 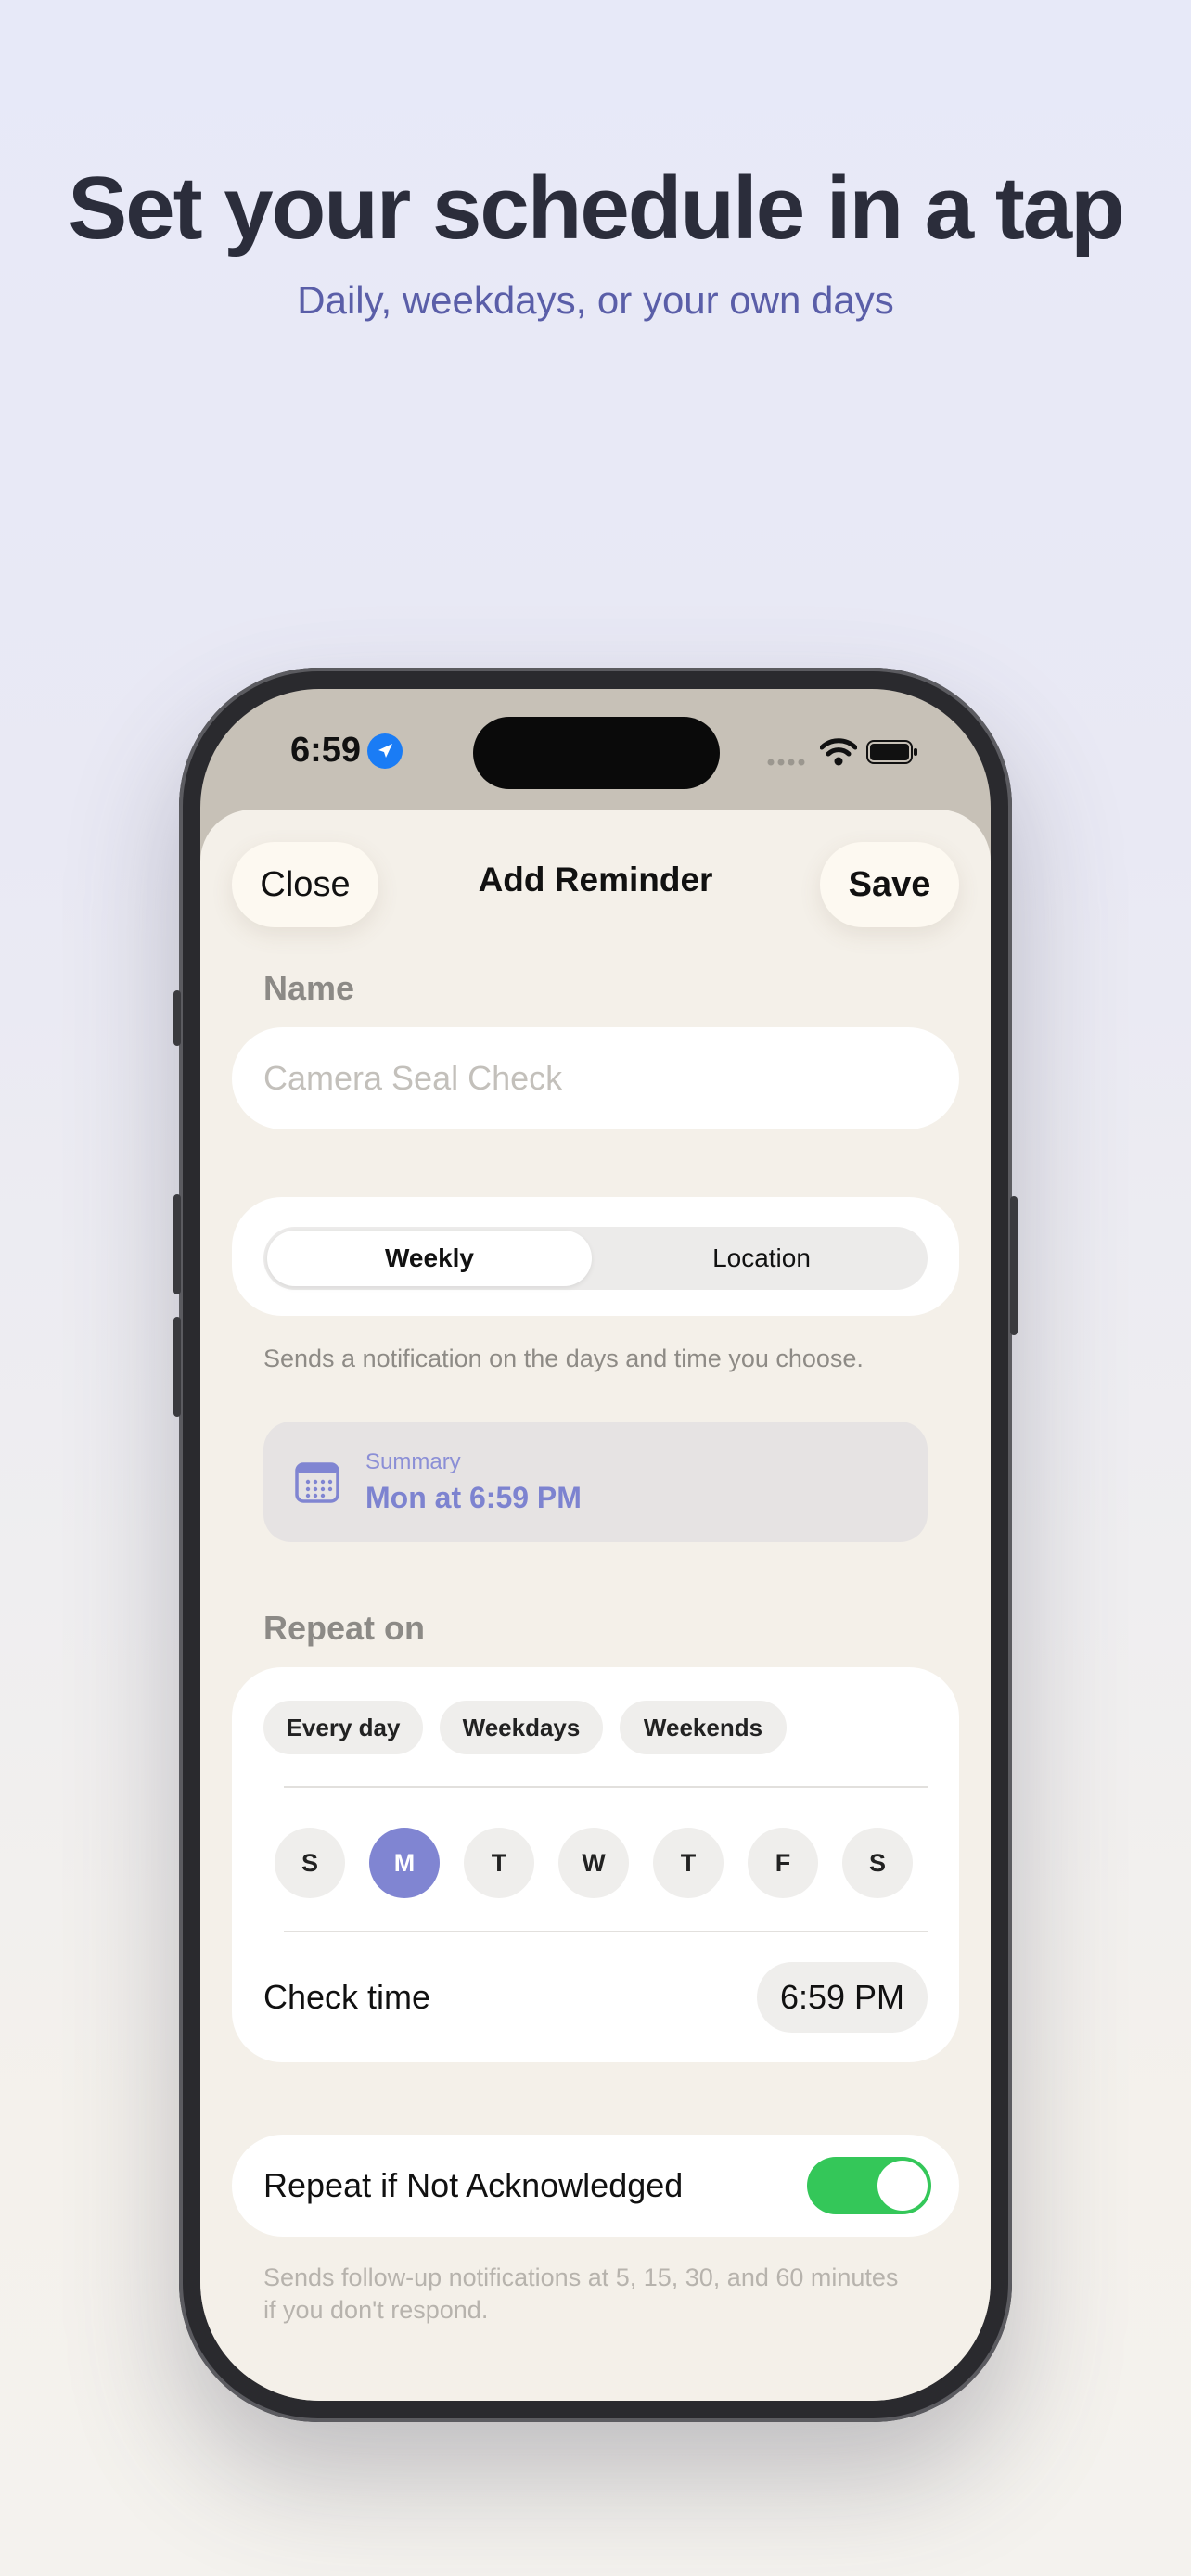 I want to click on day-toggle-saturday: S, so click(x=877, y=1863).